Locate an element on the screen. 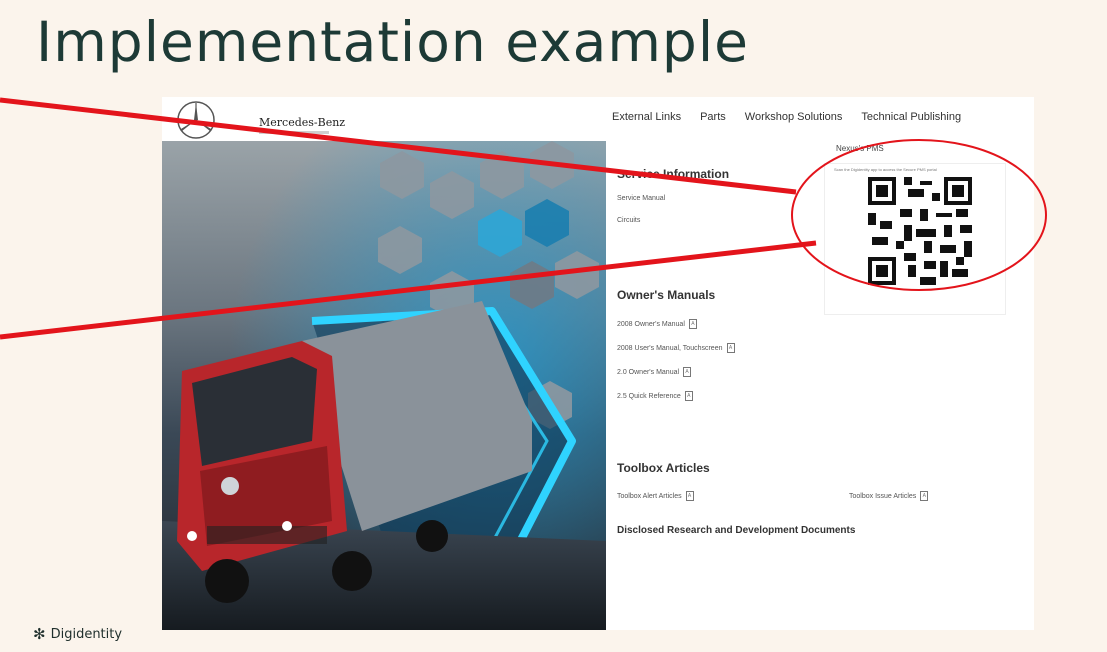  mercedes-star-icon is located at coordinates (196, 120).